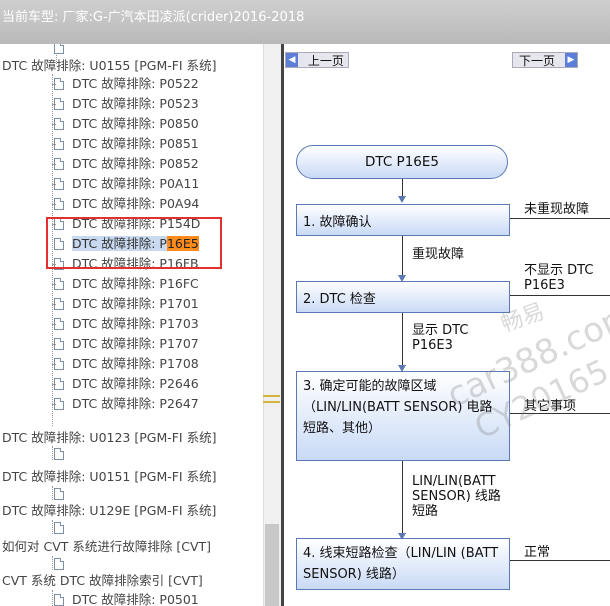  Describe the element at coordinates (109, 66) in the screenshot. I see `tree-group-u0155: DTC 故障排除: U0155 [PGM-FI 系统]` at that location.